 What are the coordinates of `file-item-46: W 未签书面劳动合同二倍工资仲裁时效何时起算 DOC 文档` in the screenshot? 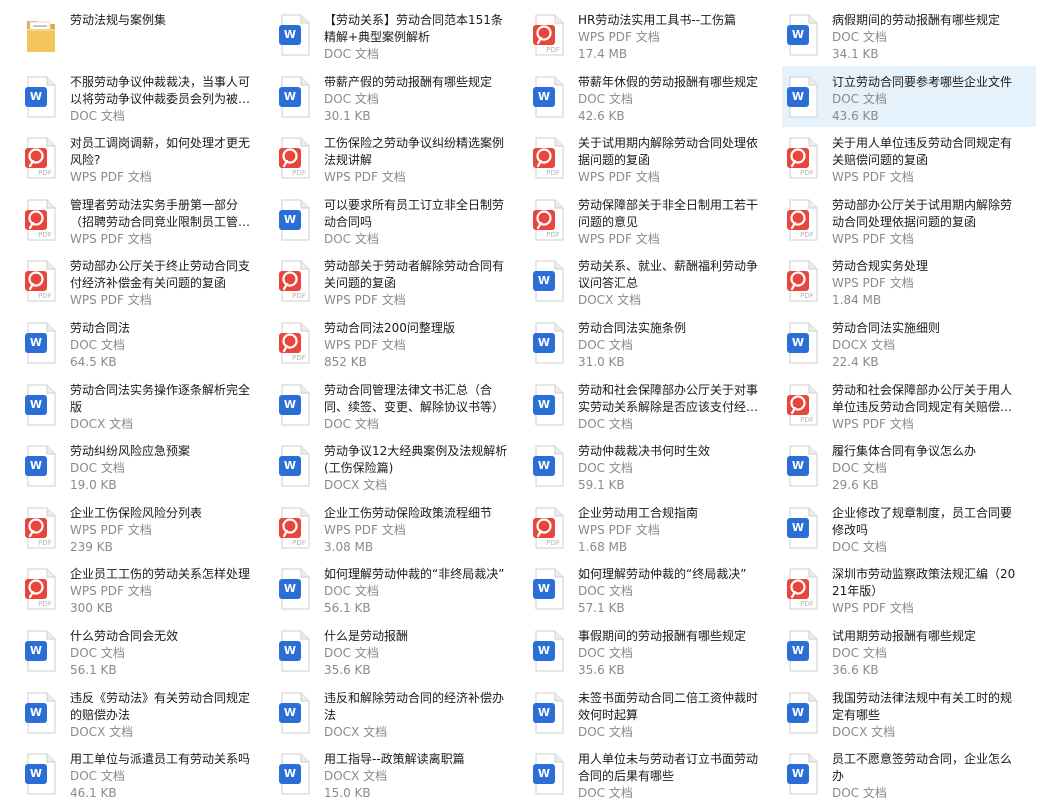 It's located at (655, 713).